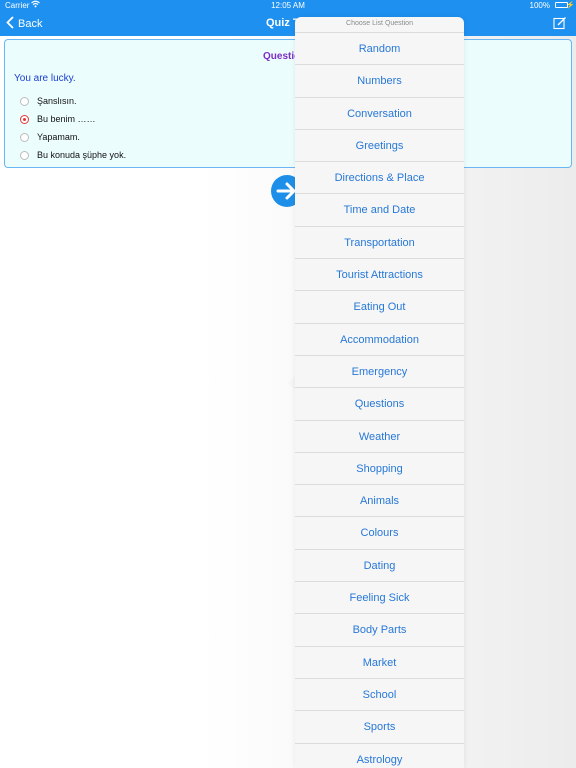 The width and height of the screenshot is (576, 768). Describe the element at coordinates (379, 469) in the screenshot. I see `list-item: Shopping` at that location.